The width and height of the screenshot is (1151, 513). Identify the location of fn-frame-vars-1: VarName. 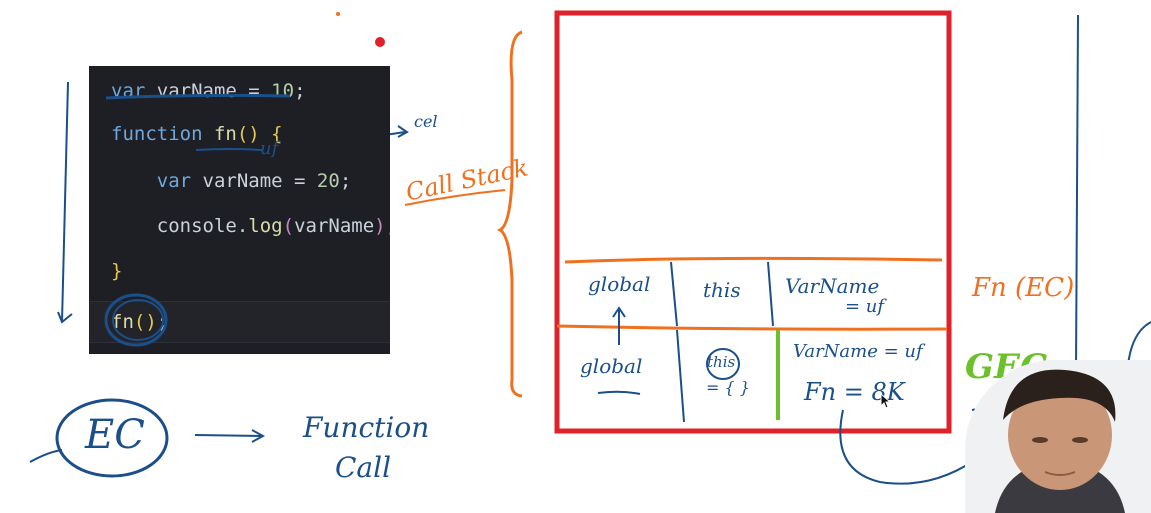
(832, 286).